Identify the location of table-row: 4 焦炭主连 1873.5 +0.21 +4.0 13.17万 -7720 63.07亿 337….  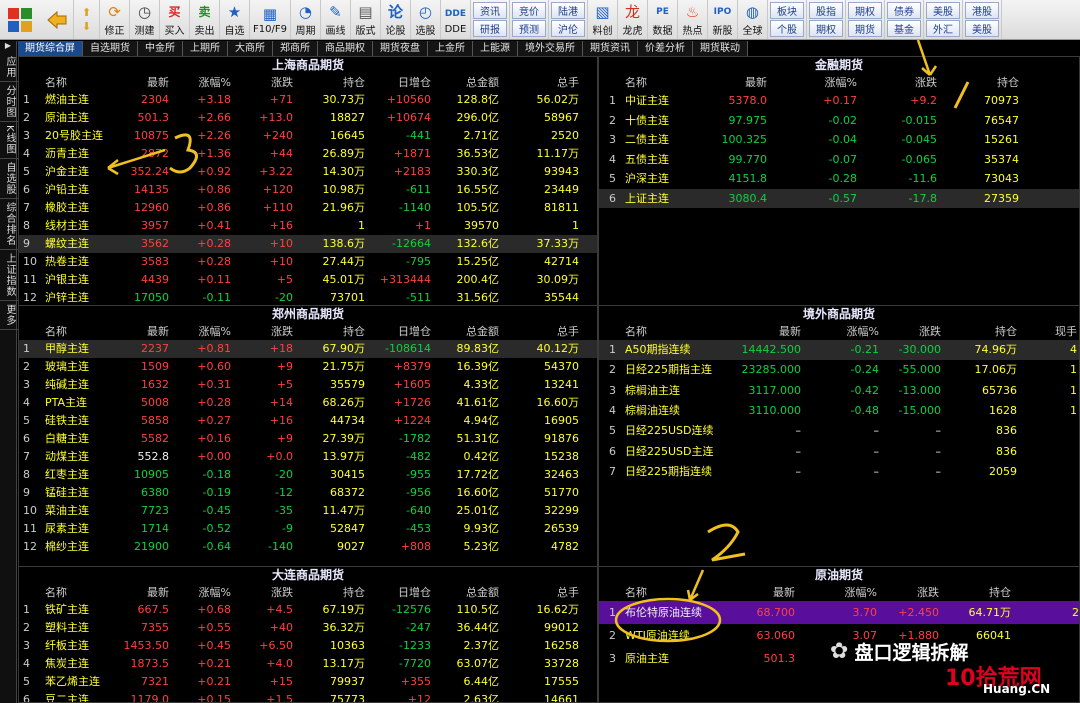
(308, 664).